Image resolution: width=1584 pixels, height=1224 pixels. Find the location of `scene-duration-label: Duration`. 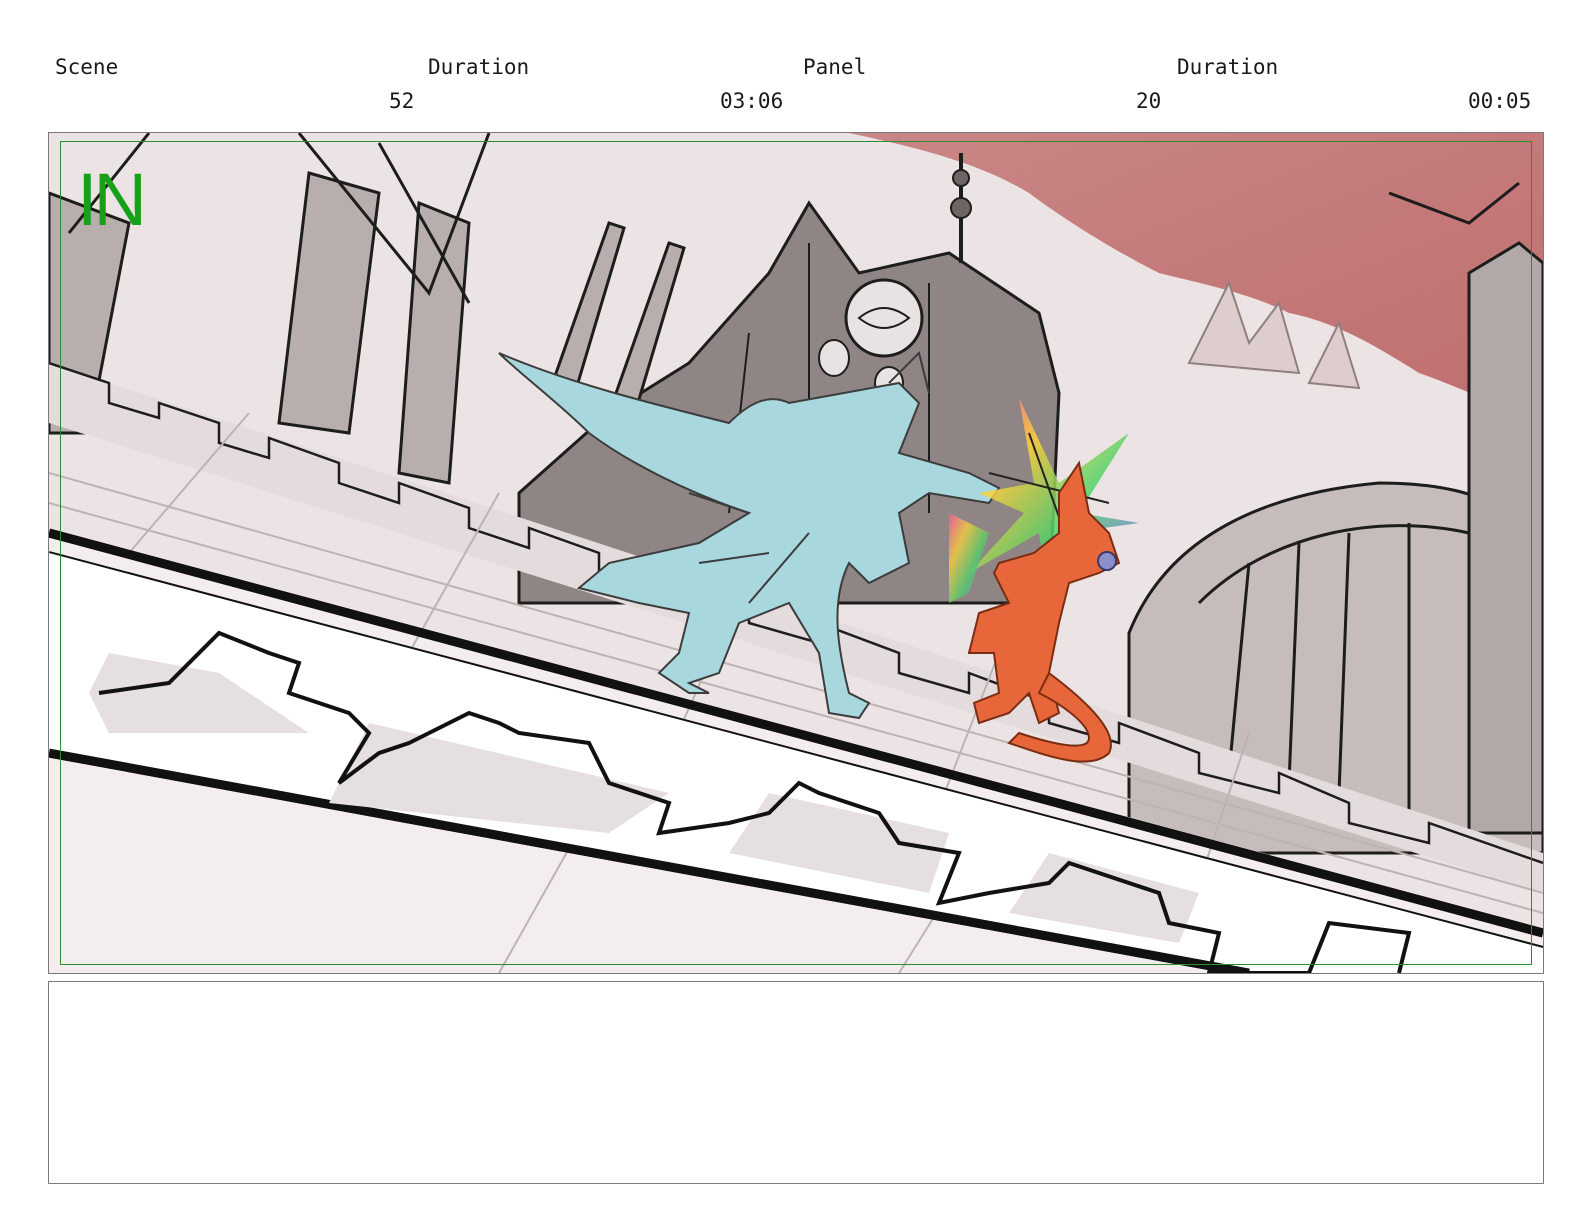

scene-duration-label: Duration is located at coordinates (479, 67).